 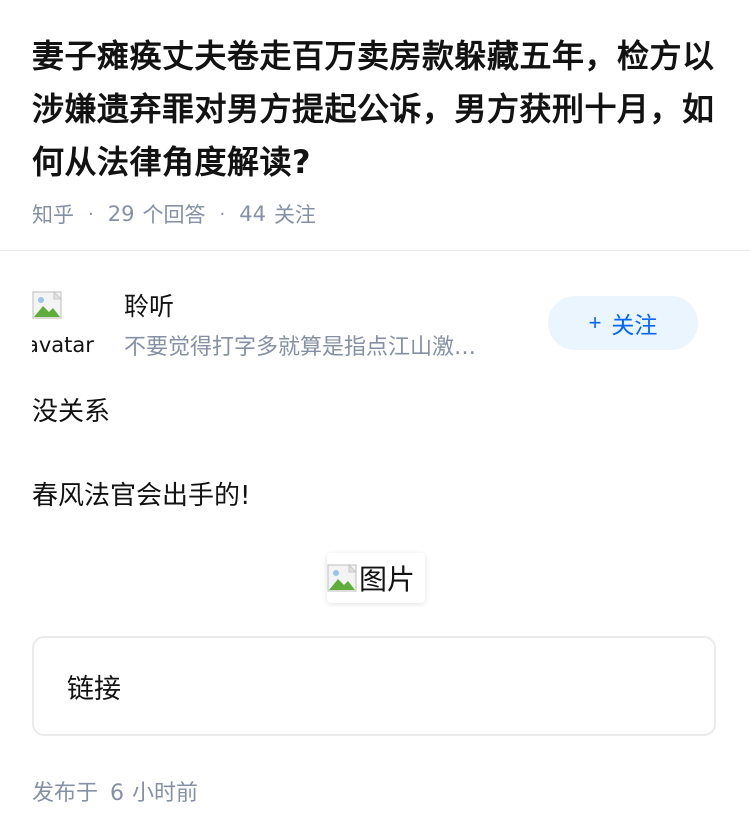 What do you see at coordinates (71, 412) in the screenshot?
I see `answer-paragraph: 没关系` at bounding box center [71, 412].